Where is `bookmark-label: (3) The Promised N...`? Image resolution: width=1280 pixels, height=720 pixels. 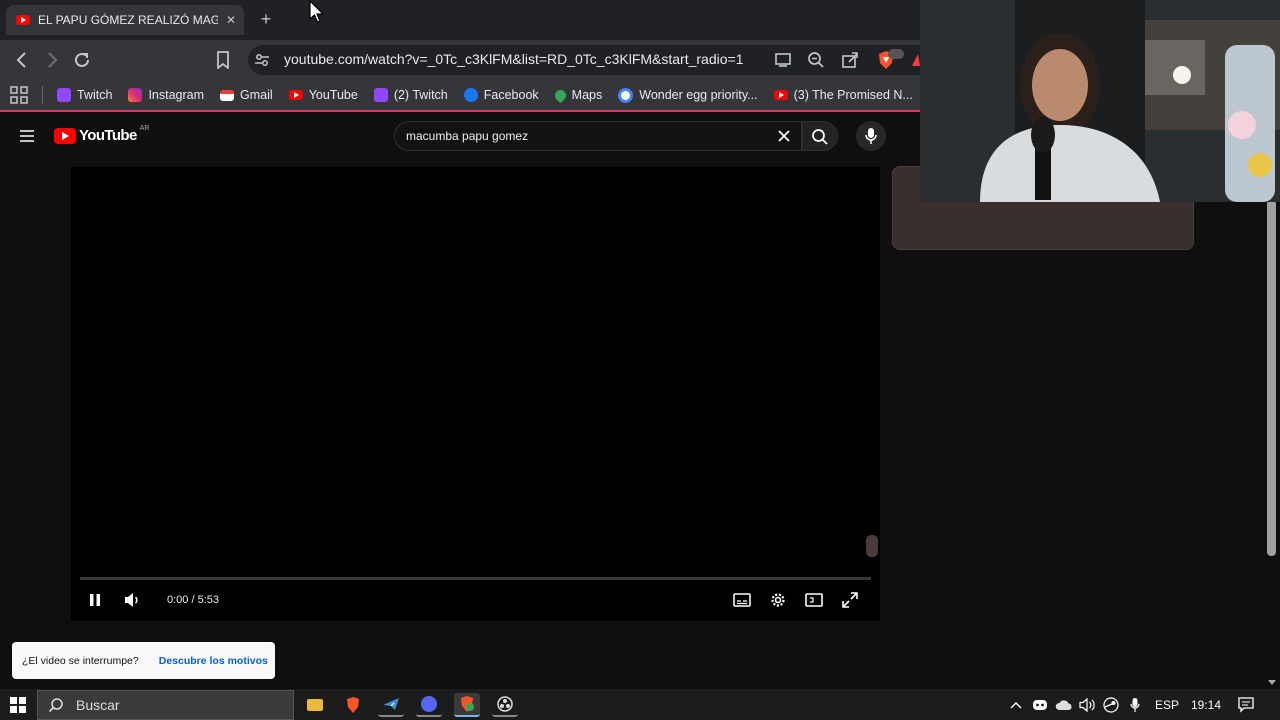 bookmark-label: (3) The Promised N... is located at coordinates (853, 95).